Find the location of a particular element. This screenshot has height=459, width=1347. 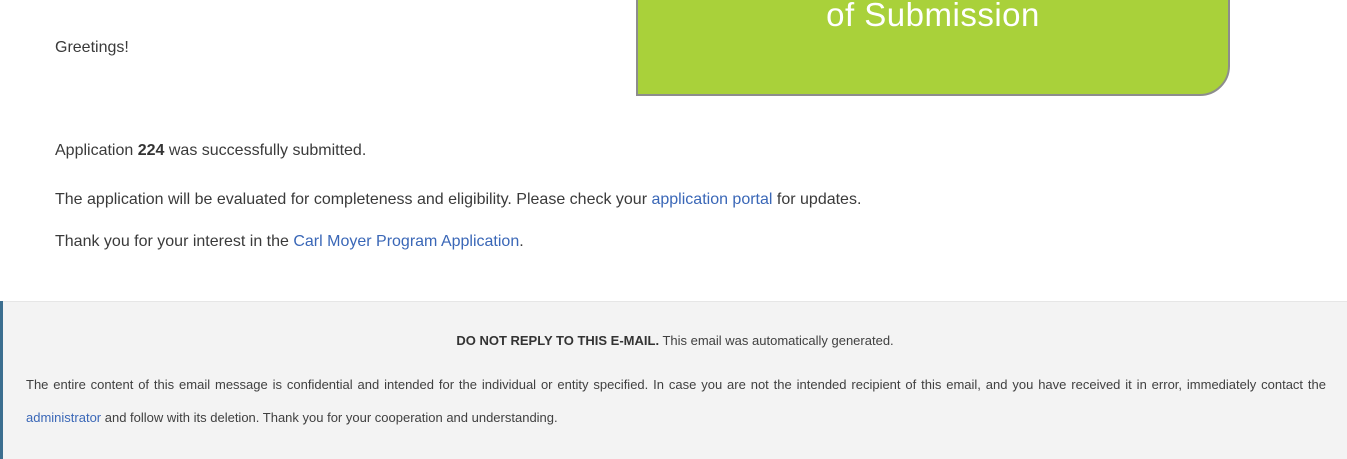

greeting-text: Greetings! is located at coordinates (92, 47).